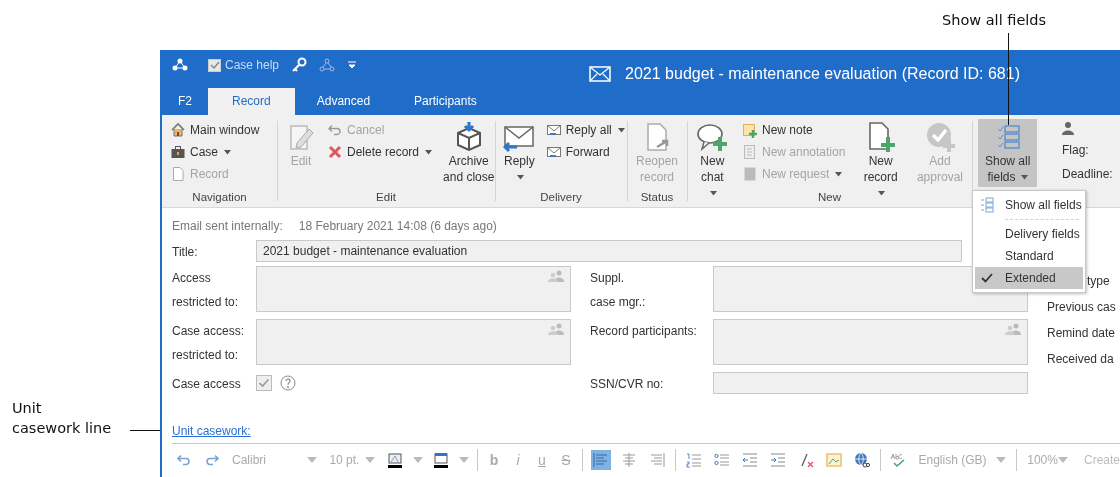  I want to click on align-left-icon, so click(600, 460).